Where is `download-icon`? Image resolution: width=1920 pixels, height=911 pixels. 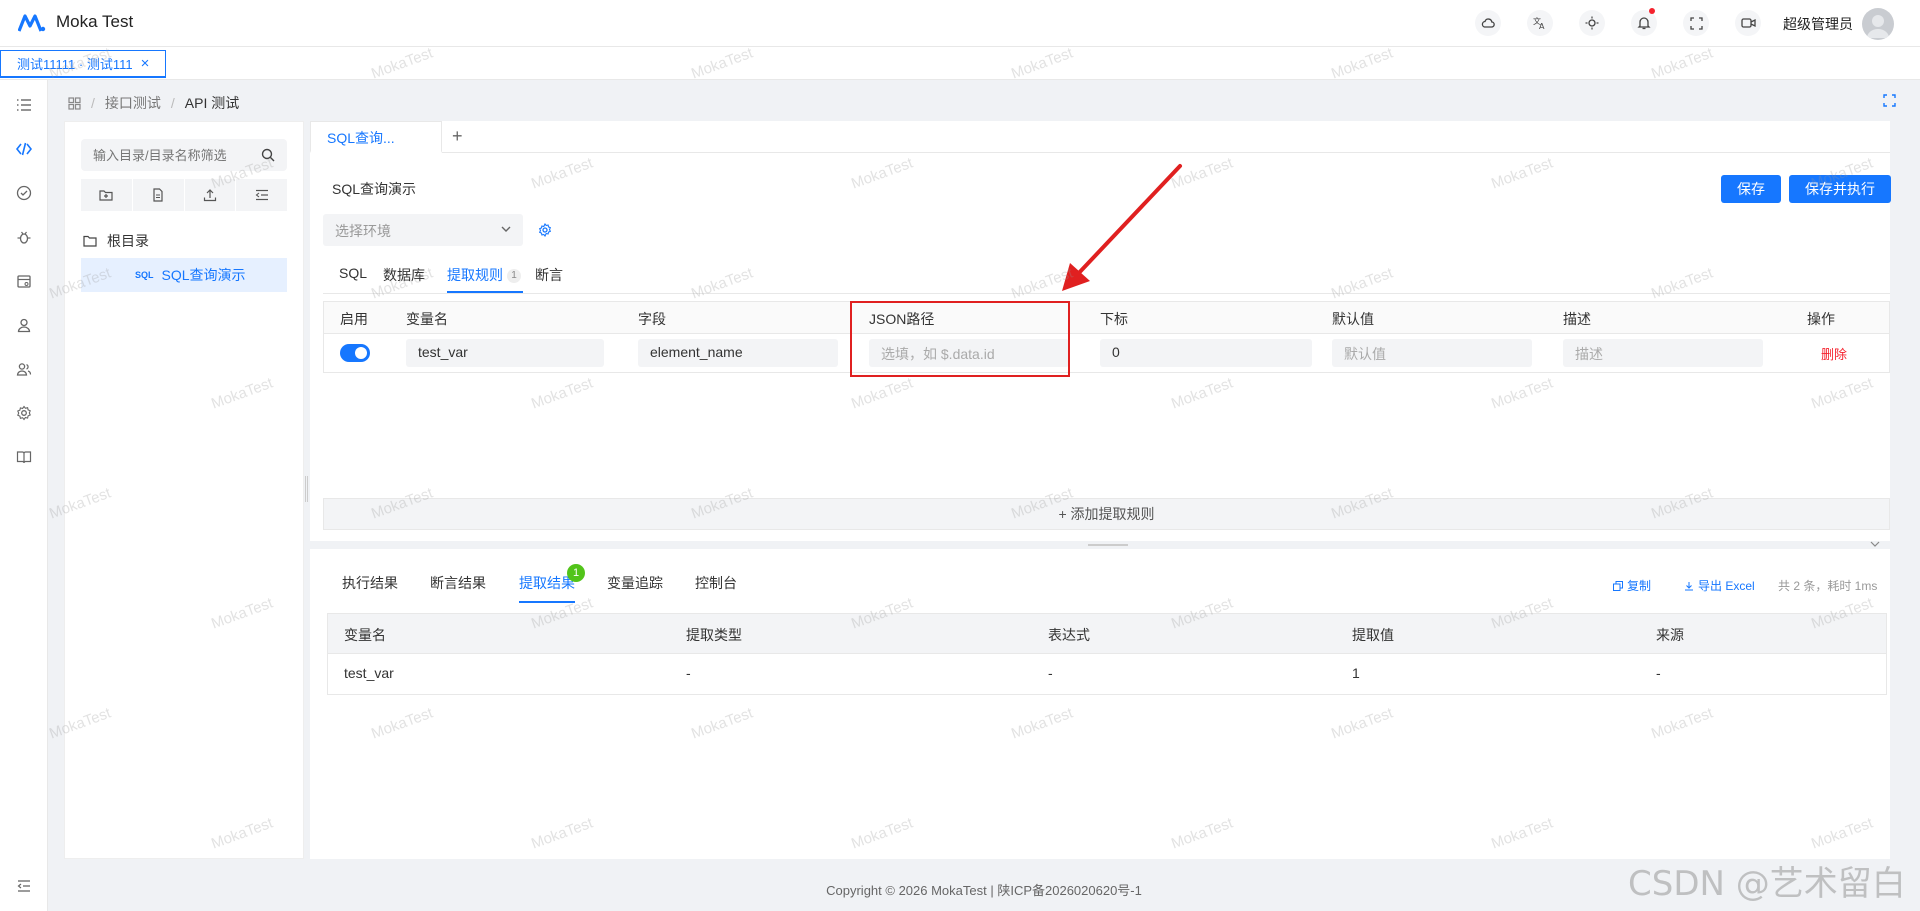
download-icon is located at coordinates (1689, 585).